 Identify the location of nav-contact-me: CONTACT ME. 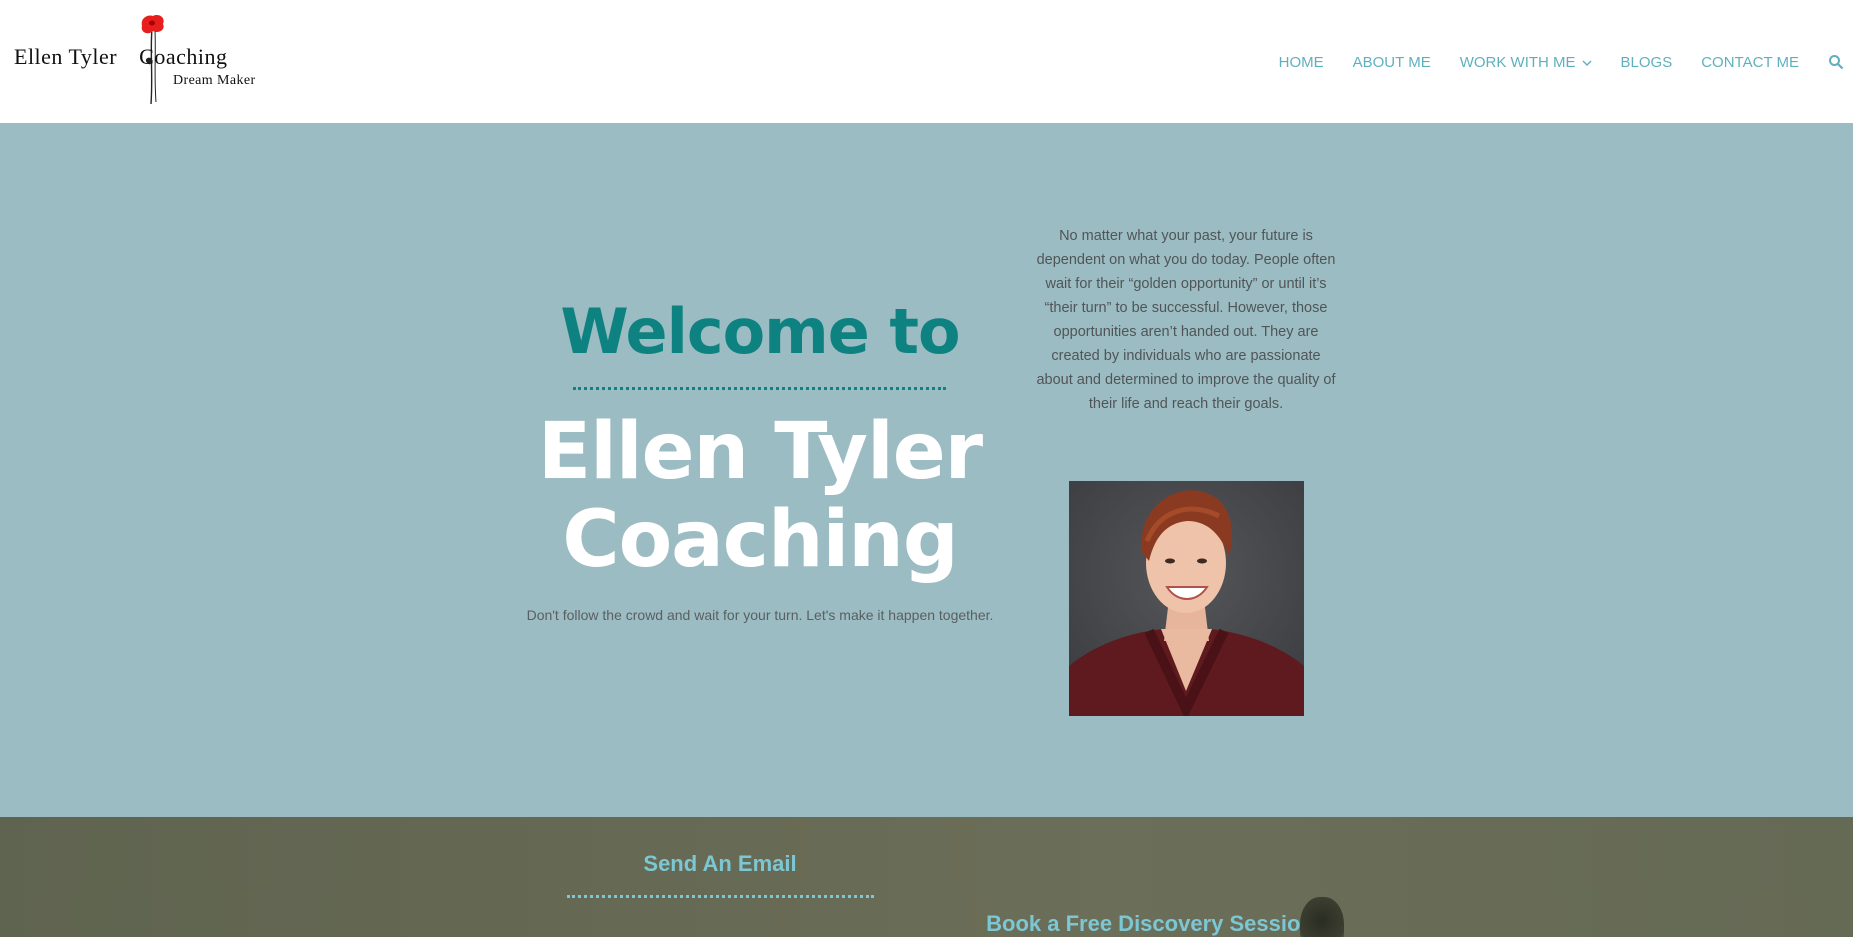
(1750, 62).